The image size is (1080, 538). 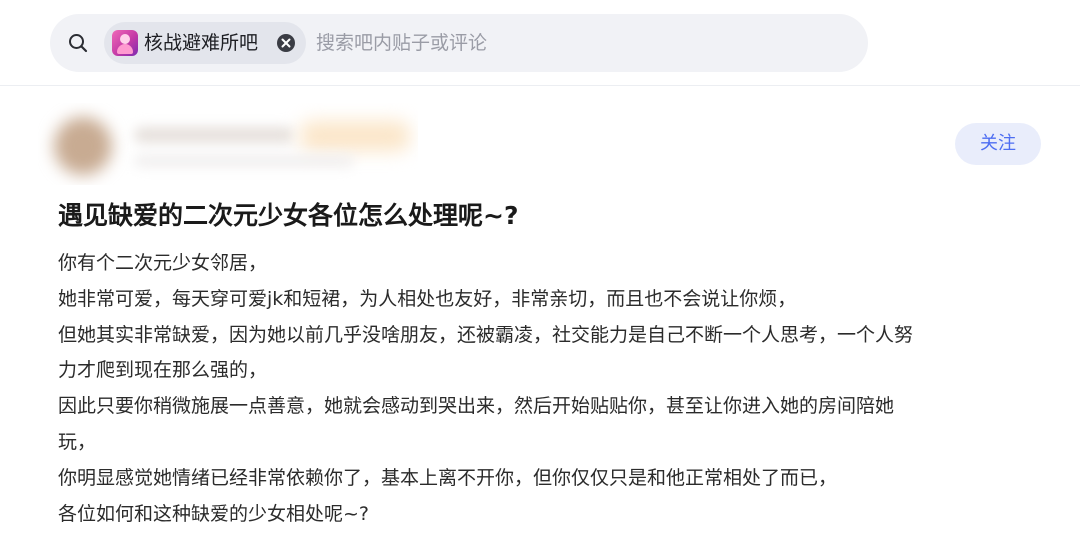 I want to click on close-circle-icon, so click(x=286, y=43).